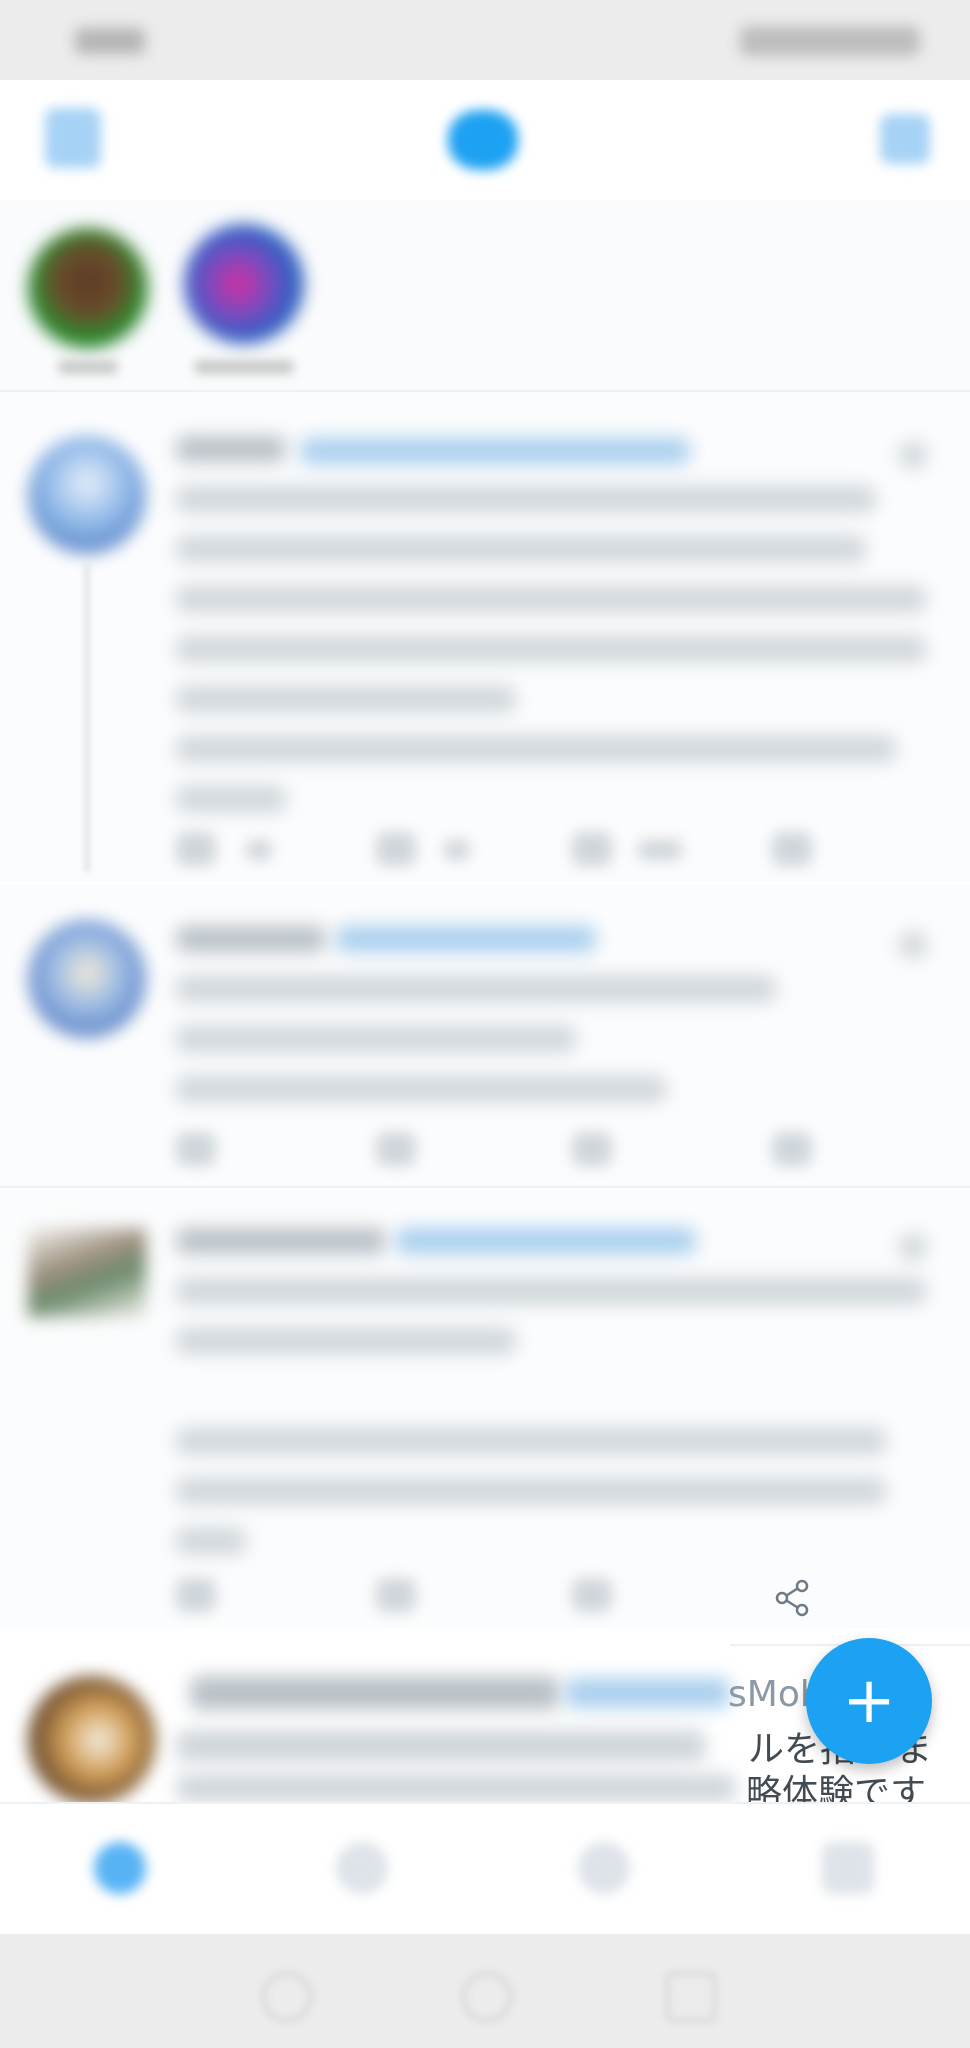 The width and height of the screenshot is (970, 2048). What do you see at coordinates (259, 850) in the screenshot?
I see `reply-count` at bounding box center [259, 850].